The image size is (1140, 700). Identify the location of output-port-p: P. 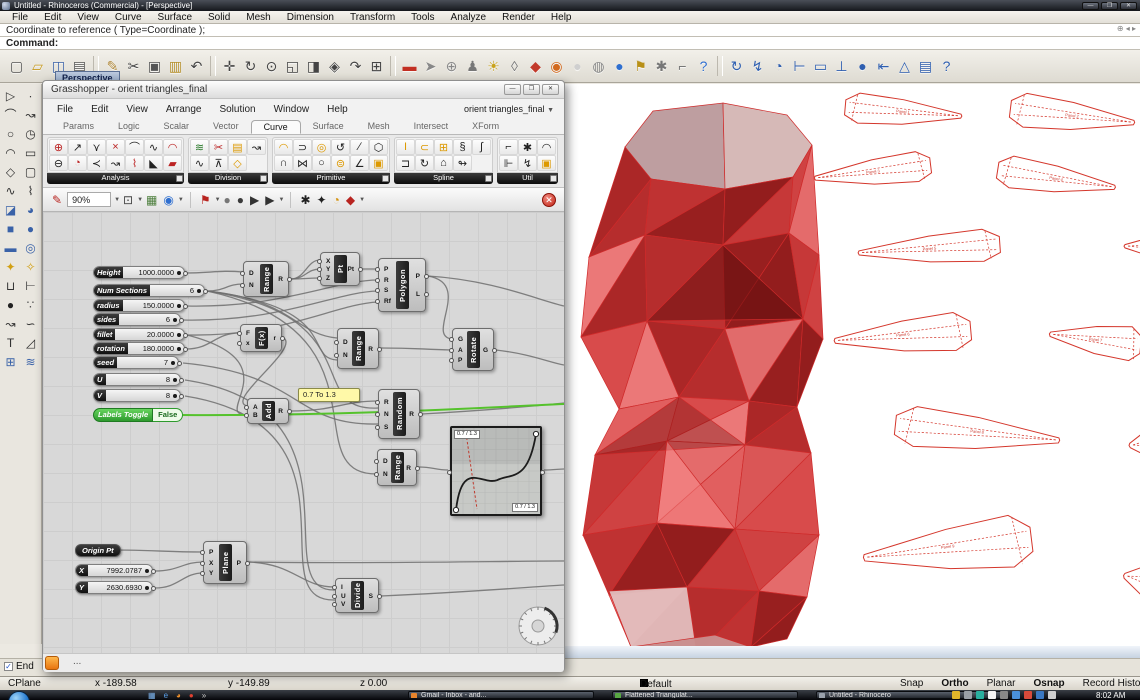
(422, 277).